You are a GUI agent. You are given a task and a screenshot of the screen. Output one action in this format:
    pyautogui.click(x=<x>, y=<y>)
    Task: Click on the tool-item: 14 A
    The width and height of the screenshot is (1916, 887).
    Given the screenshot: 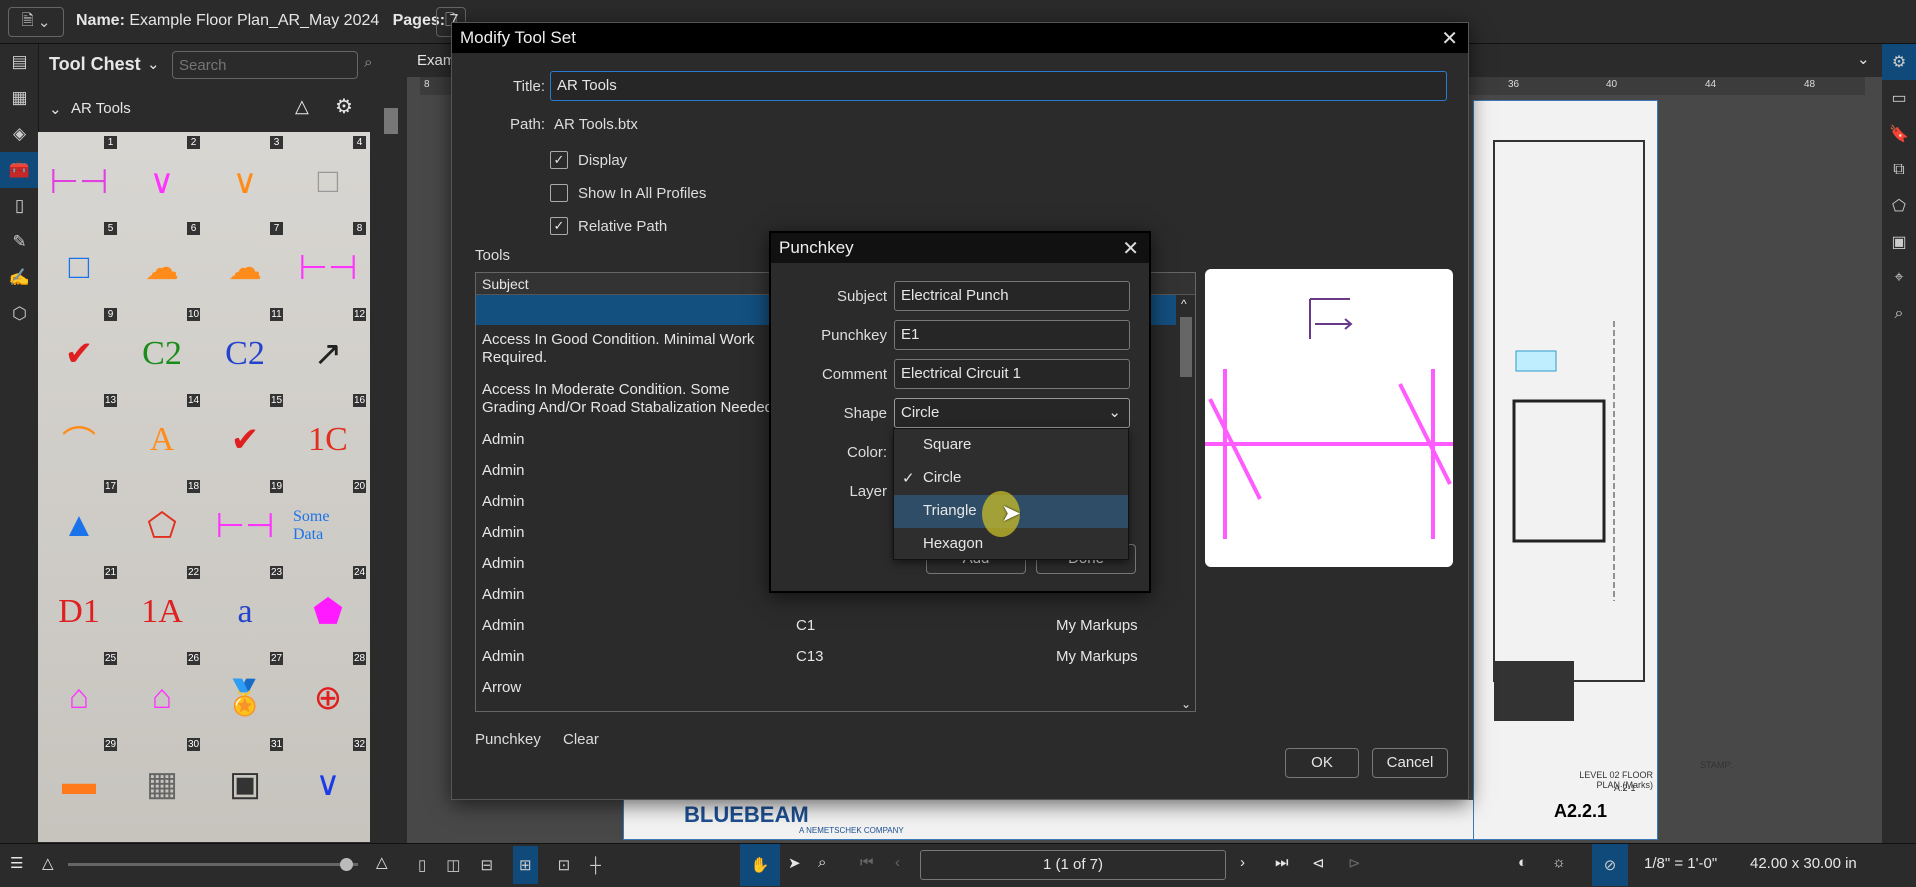 What is the action you would take?
    pyautogui.click(x=162, y=433)
    